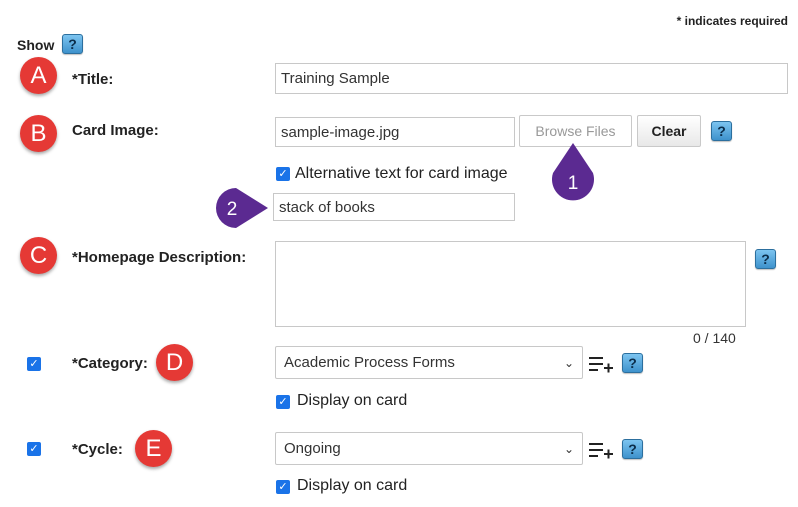 The image size is (798, 507). What do you see at coordinates (714, 338) in the screenshot?
I see `character-counter: 0 / 140` at bounding box center [714, 338].